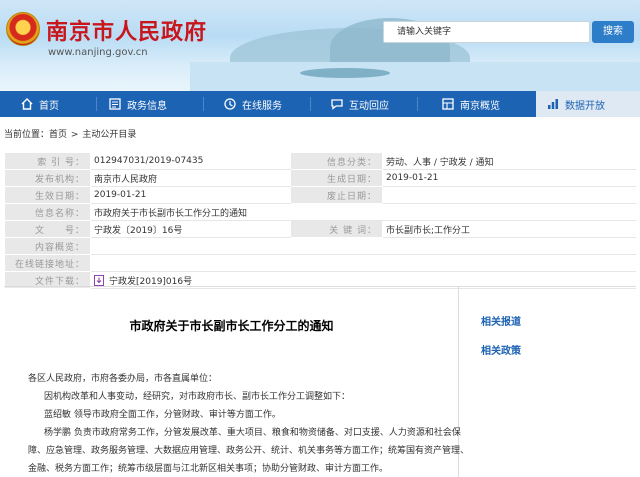 This screenshot has height=477, width=640. Describe the element at coordinates (509, 229) in the screenshot. I see `keywords-value: 市长副市长;工作分工` at that location.